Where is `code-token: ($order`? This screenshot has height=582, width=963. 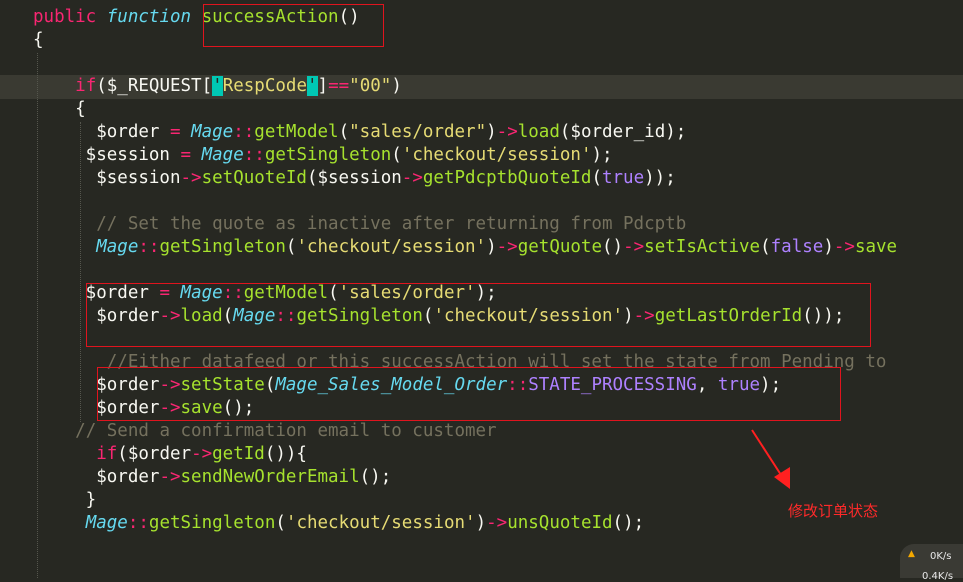
code-token: ($order is located at coordinates (154, 454).